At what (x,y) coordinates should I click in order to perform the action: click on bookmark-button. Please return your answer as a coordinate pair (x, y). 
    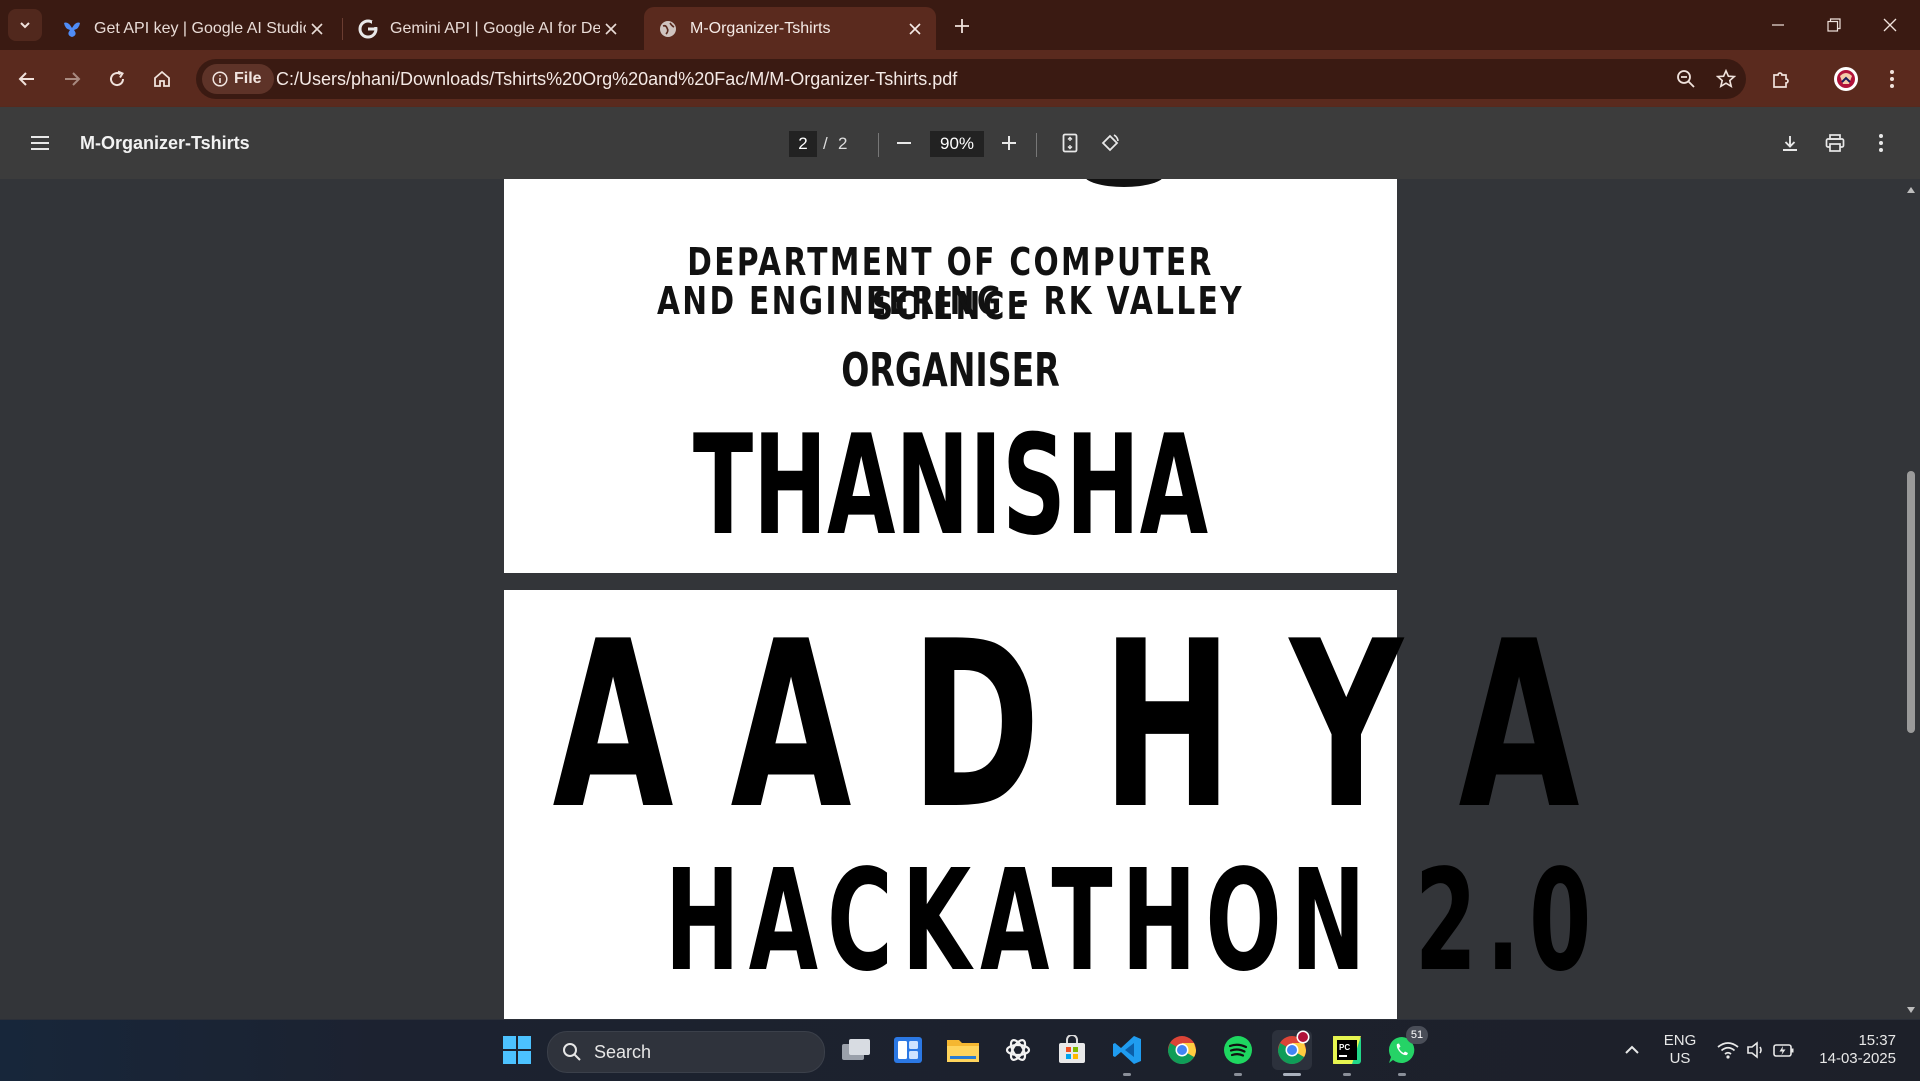
    Looking at the image, I should click on (1726, 79).